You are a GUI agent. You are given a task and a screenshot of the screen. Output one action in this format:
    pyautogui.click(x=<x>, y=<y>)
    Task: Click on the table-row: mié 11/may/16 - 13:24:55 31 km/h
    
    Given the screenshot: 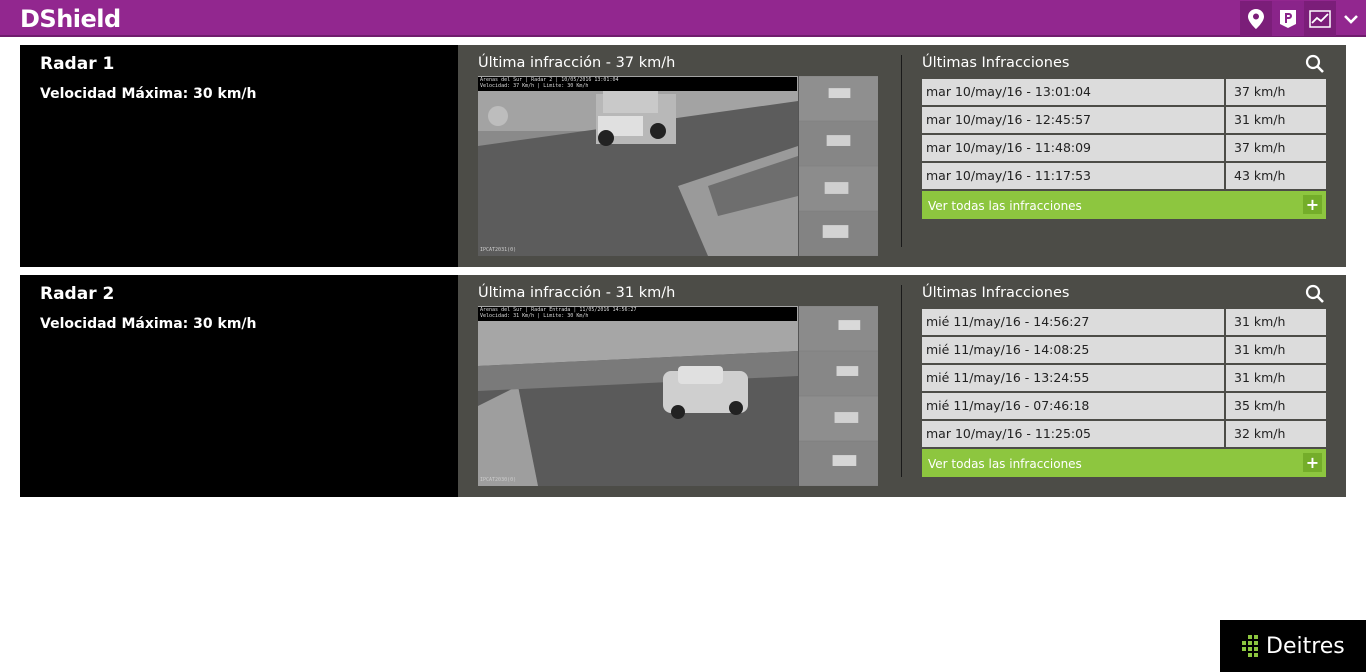 What is the action you would take?
    pyautogui.click(x=1124, y=378)
    